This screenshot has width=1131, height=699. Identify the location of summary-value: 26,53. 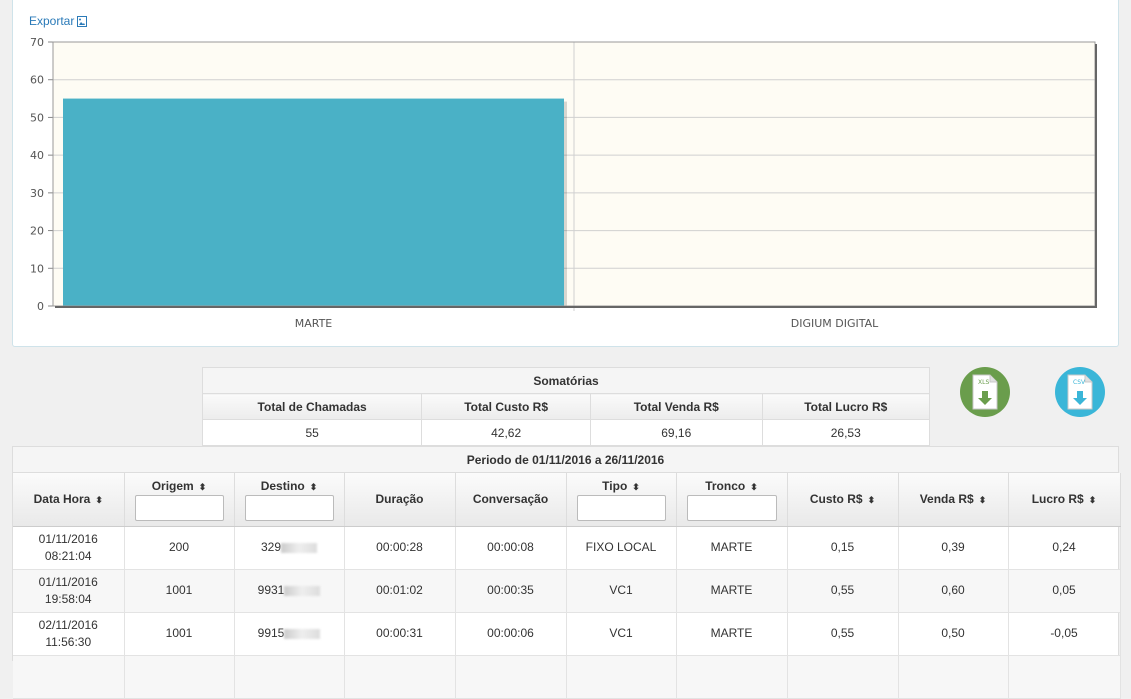
(845, 432).